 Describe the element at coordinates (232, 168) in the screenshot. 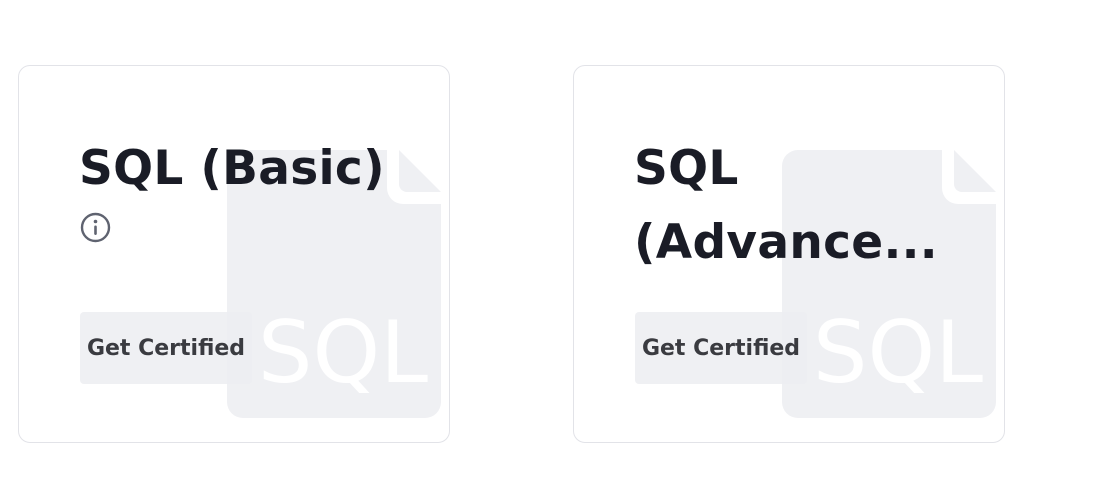

I see `card-title: SQL (Basic)` at that location.